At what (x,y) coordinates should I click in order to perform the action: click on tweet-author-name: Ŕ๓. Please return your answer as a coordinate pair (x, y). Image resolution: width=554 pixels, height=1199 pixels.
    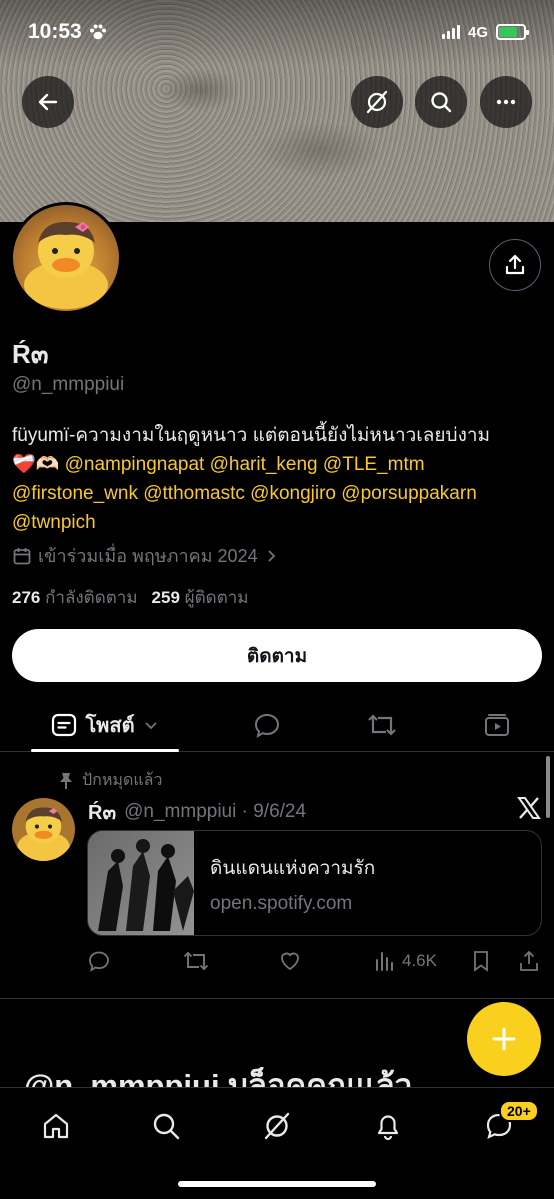
    Looking at the image, I should click on (102, 812).